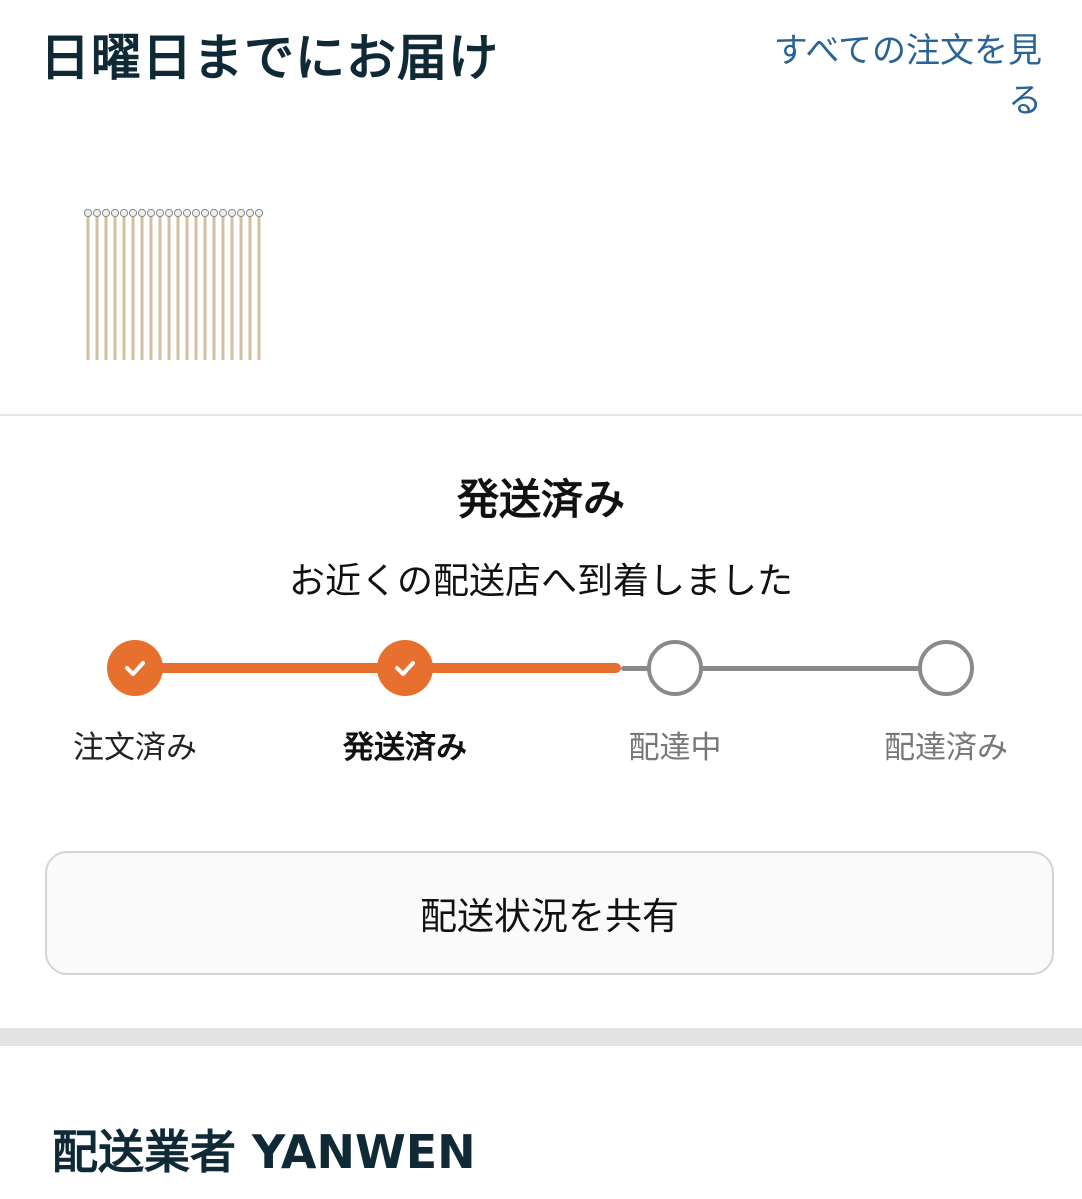 The width and height of the screenshot is (1082, 1199). Describe the element at coordinates (135, 748) in the screenshot. I see `step-ordered-label: 注文済み` at that location.